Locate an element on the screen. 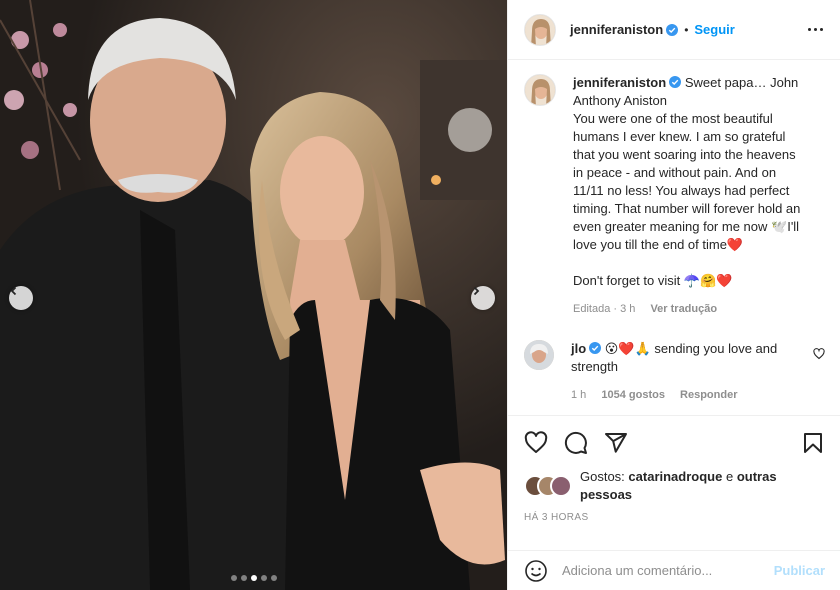 The height and width of the screenshot is (590, 840). bookmark-icon is located at coordinates (813, 443).